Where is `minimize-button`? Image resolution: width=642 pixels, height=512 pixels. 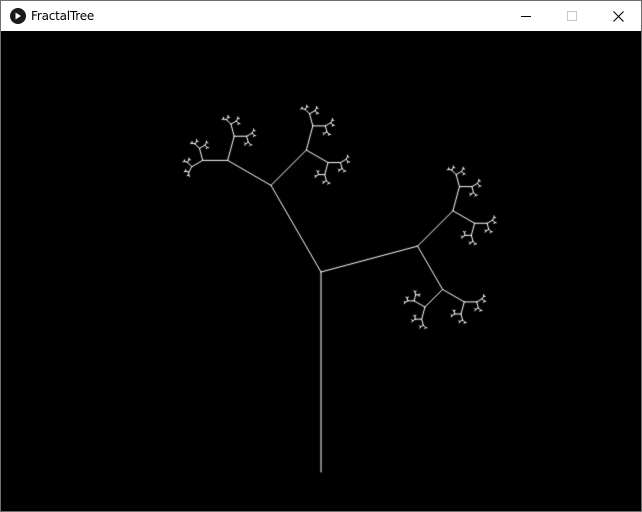 minimize-button is located at coordinates (526, 16).